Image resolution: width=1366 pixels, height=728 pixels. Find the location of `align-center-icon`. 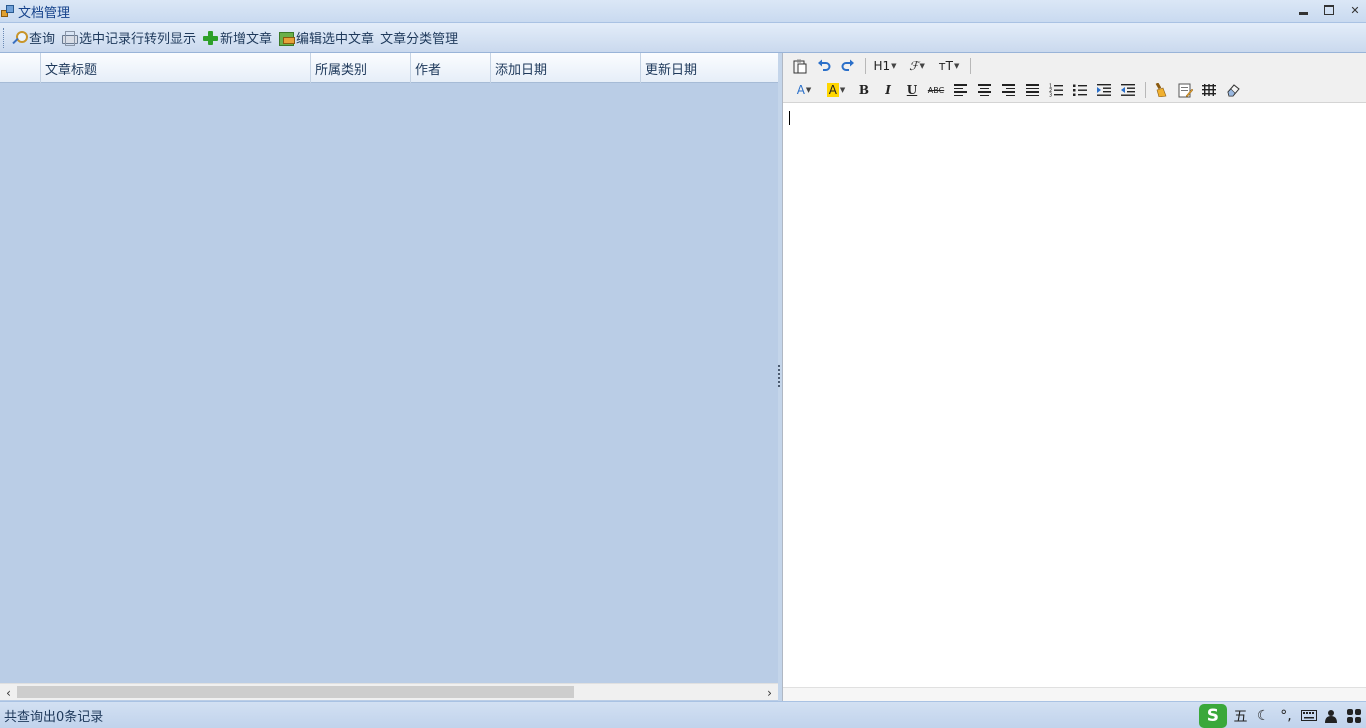

align-center-icon is located at coordinates (984, 90).